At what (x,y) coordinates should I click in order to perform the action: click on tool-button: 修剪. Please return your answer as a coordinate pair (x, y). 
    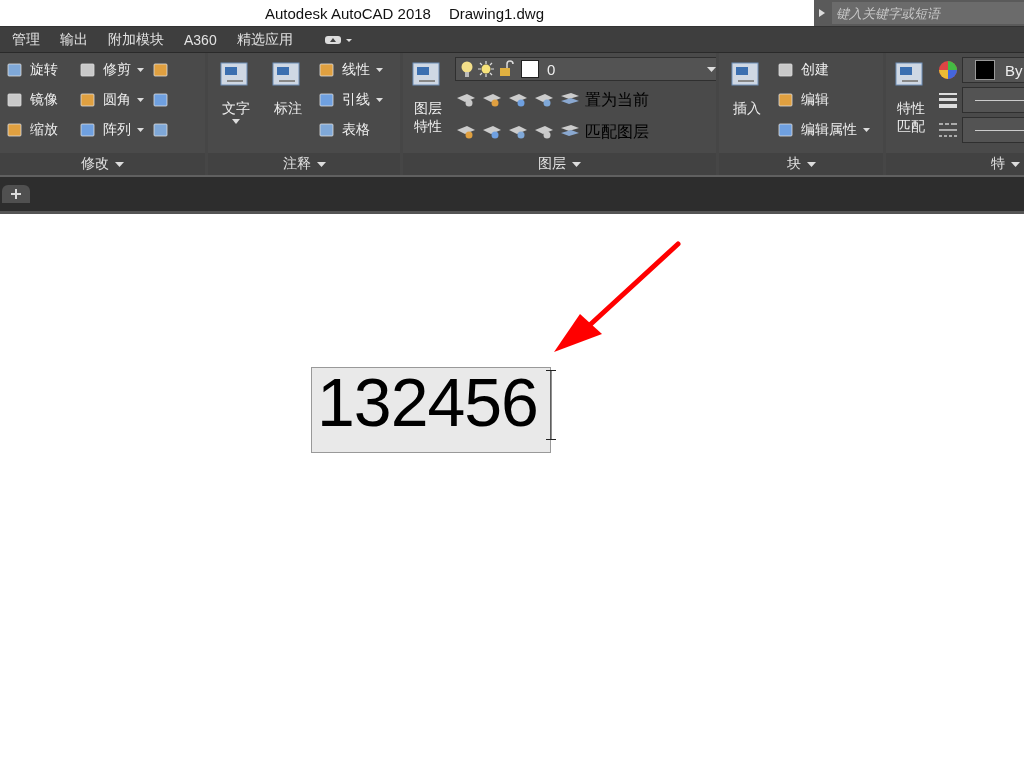
    Looking at the image, I should click on (117, 70).